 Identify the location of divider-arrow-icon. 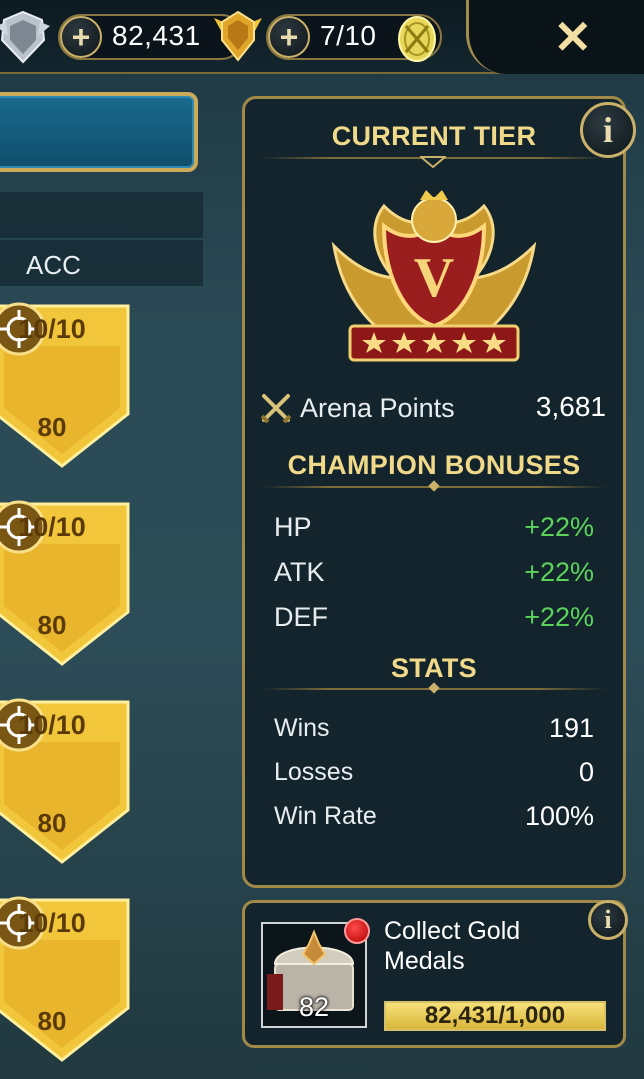
(433, 162).